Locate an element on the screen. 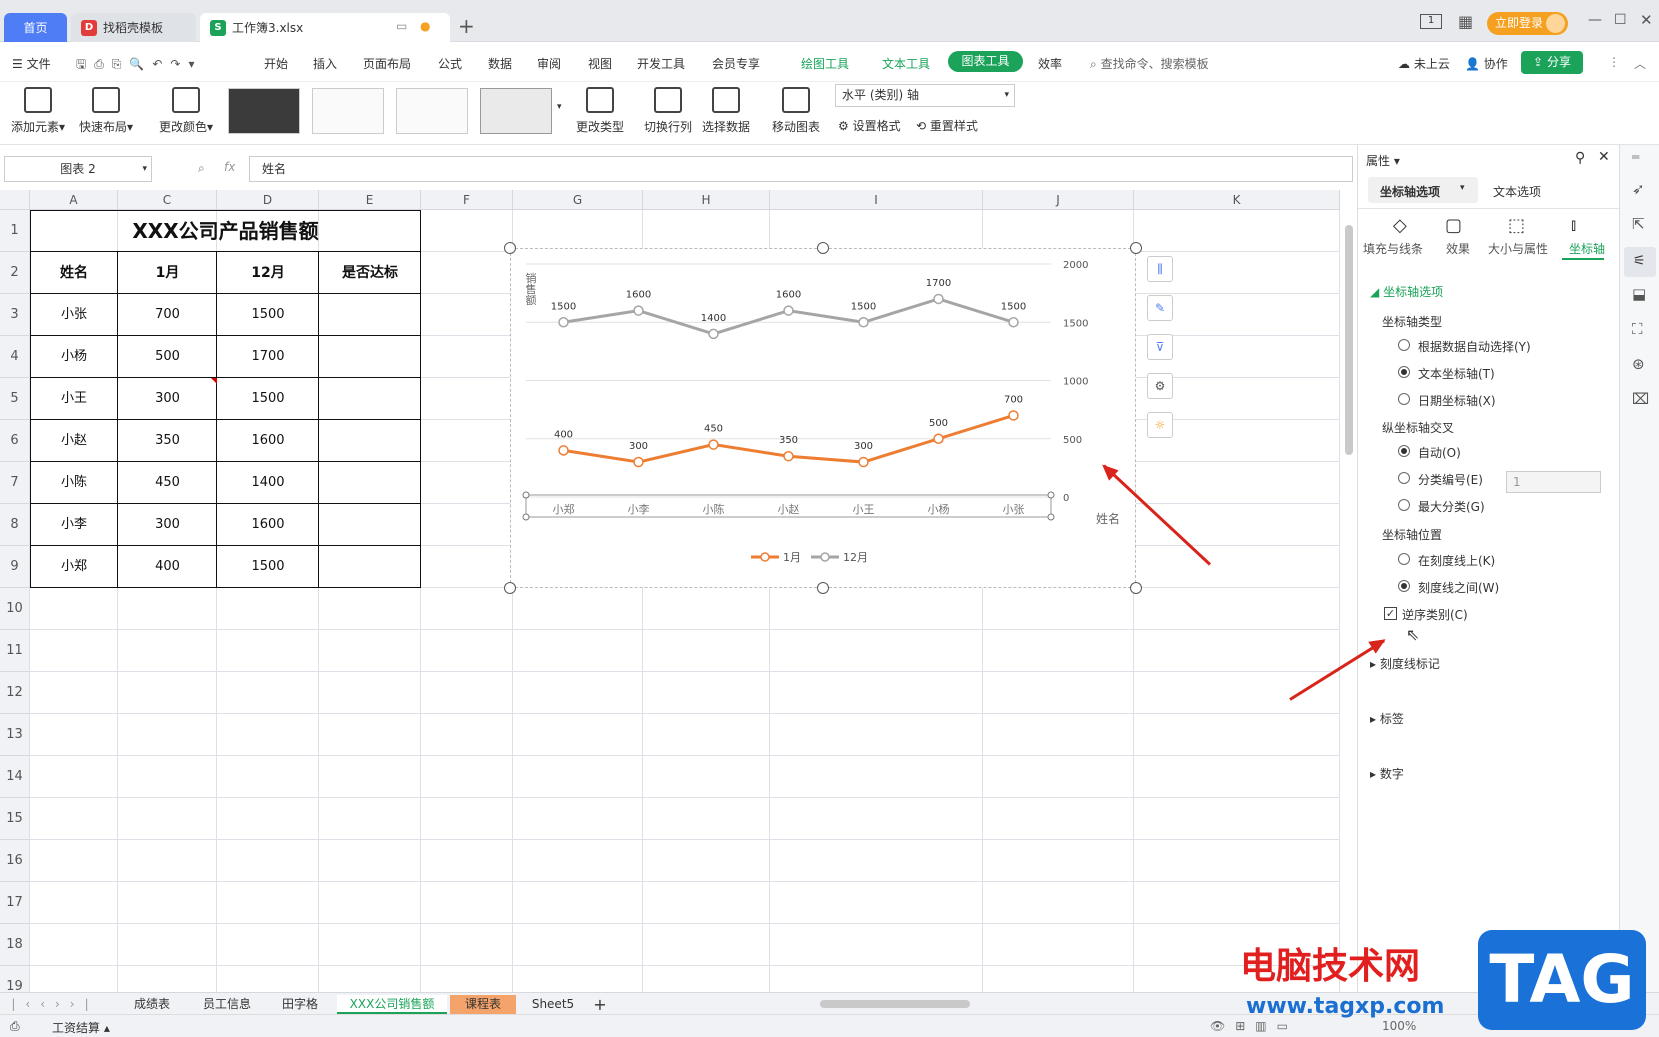 The image size is (1659, 1037). col-header-H: H is located at coordinates (706, 200).